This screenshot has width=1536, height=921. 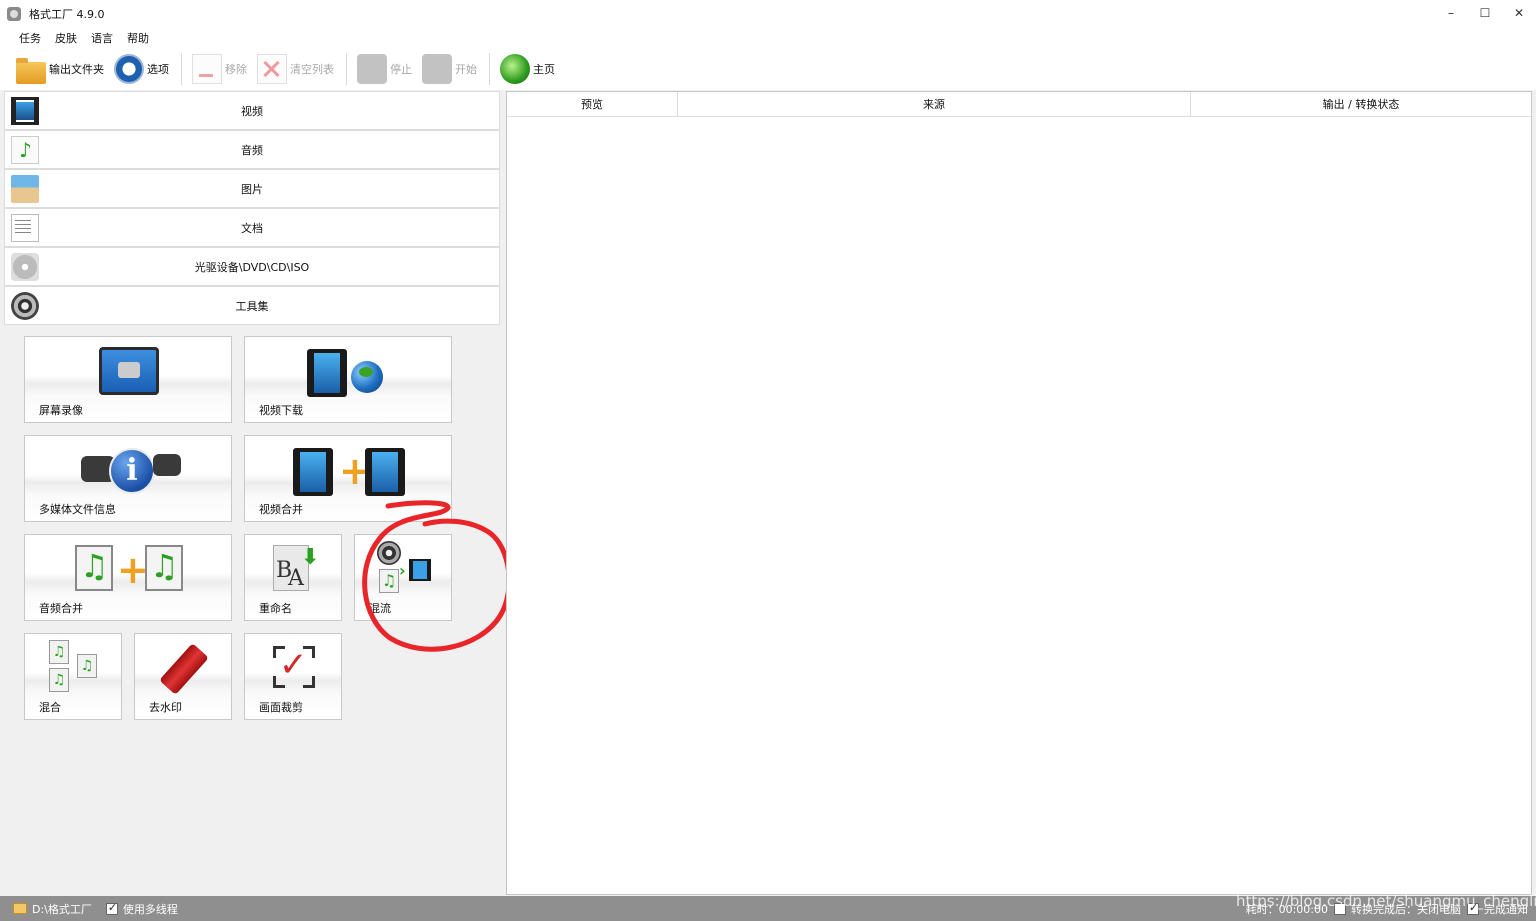 I want to click on menu-skin: 皮肤, so click(x=66, y=38).